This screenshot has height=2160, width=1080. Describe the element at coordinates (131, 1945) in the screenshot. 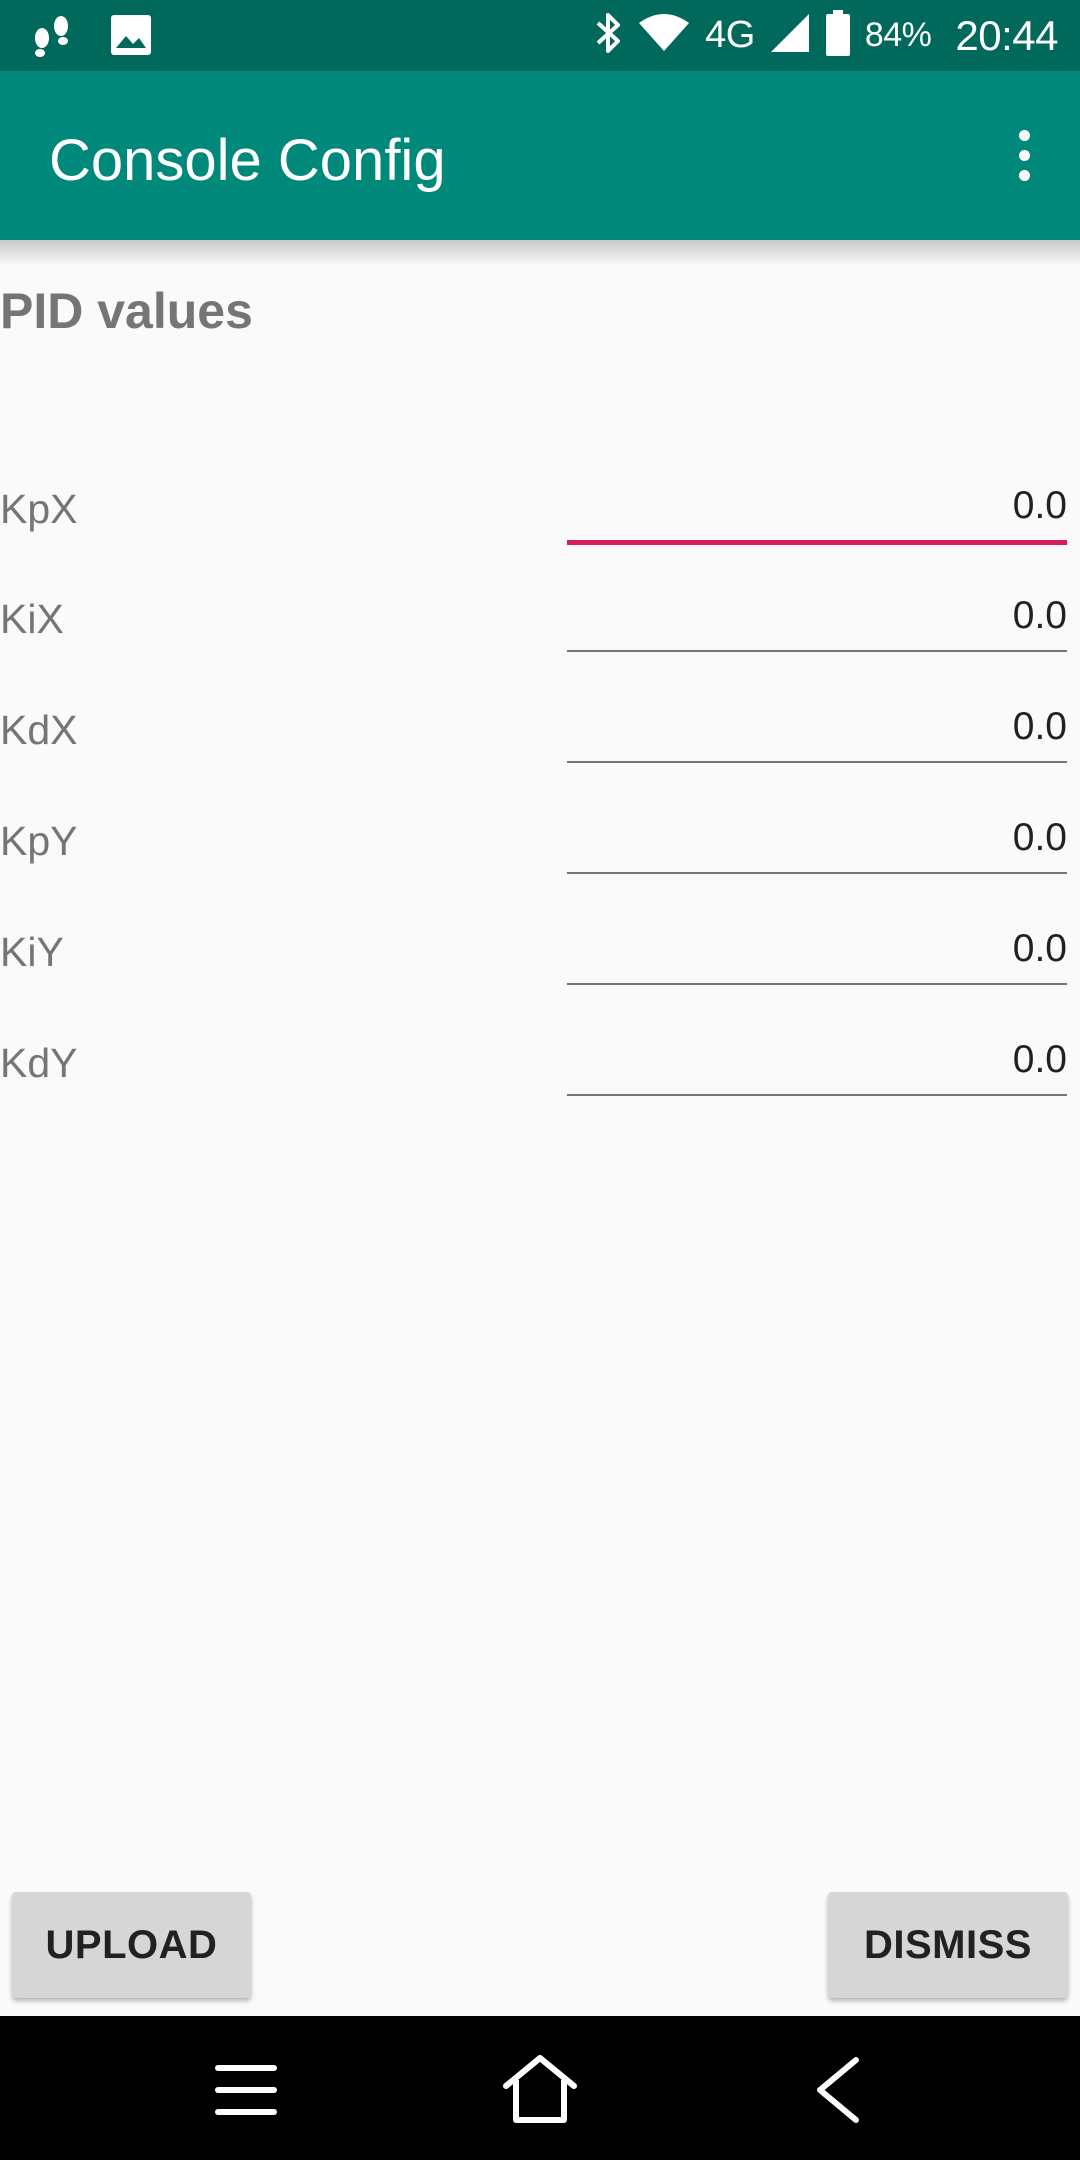

I see `upload-button: UPLOAD` at that location.